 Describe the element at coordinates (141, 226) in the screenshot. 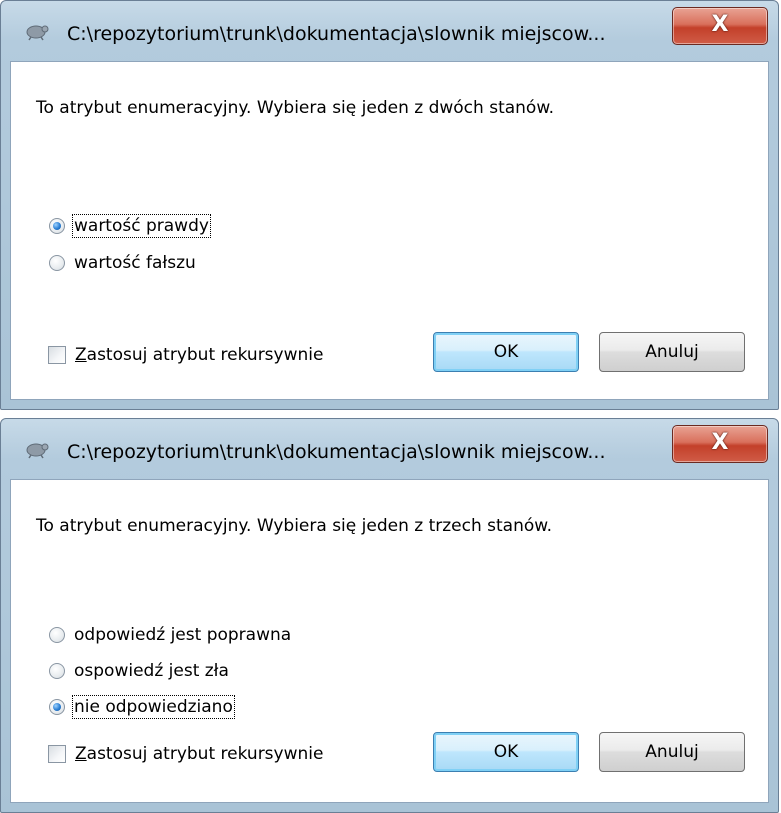

I see `radio-label: wartość prawdy` at that location.